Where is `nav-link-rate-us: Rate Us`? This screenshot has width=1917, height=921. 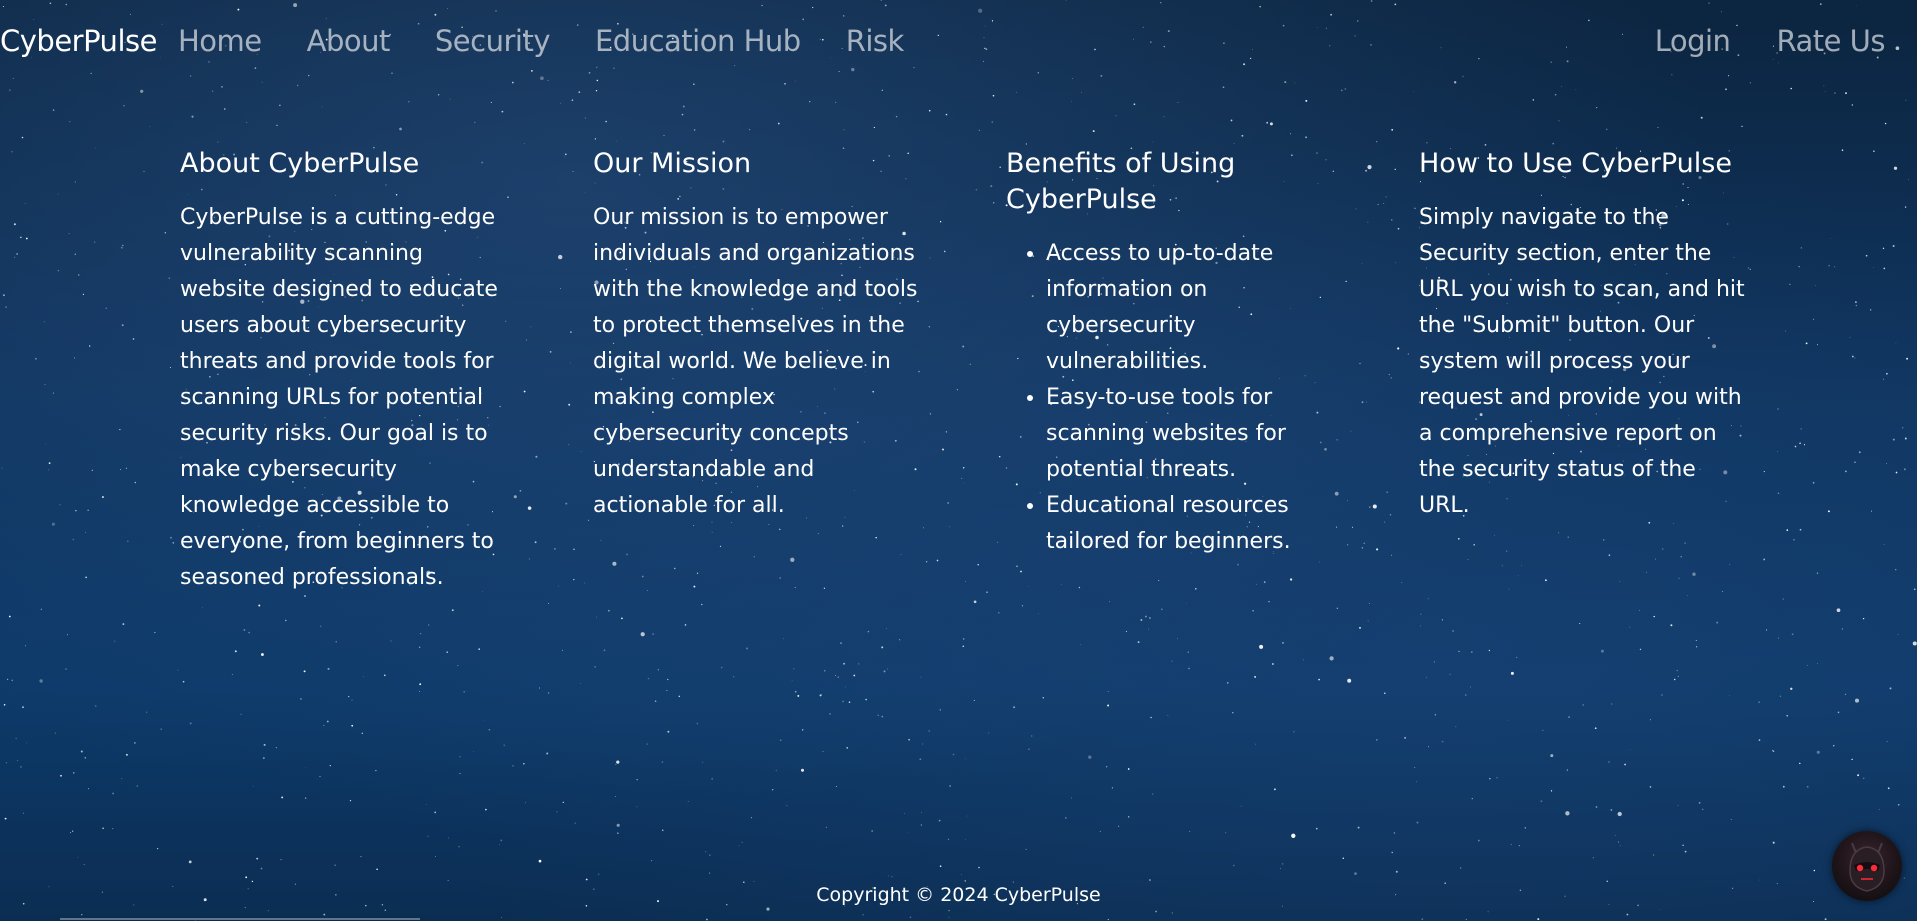 nav-link-rate-us: Rate Us is located at coordinates (1830, 41).